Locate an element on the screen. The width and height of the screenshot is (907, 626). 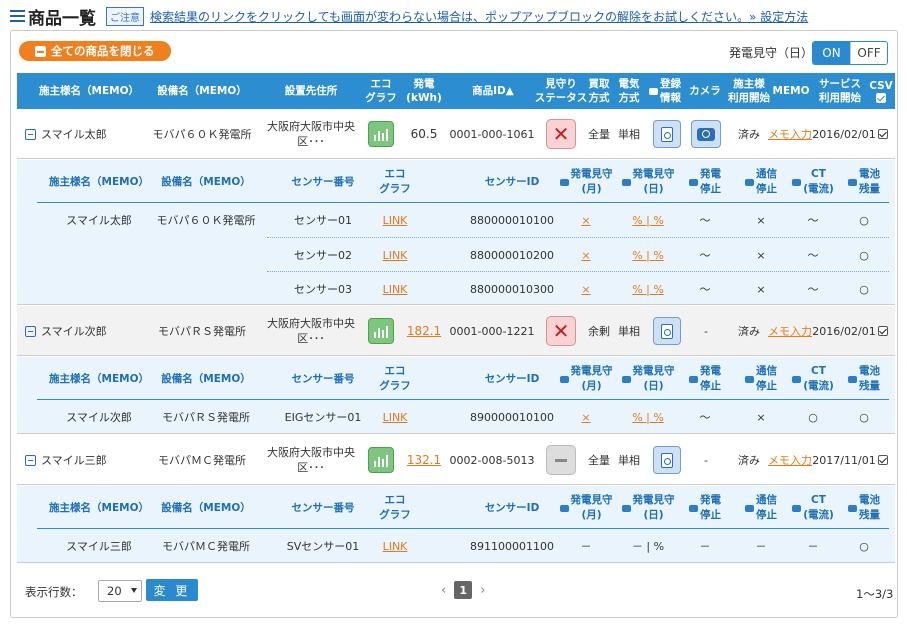
watch-toggle: ON OFF is located at coordinates (850, 53).